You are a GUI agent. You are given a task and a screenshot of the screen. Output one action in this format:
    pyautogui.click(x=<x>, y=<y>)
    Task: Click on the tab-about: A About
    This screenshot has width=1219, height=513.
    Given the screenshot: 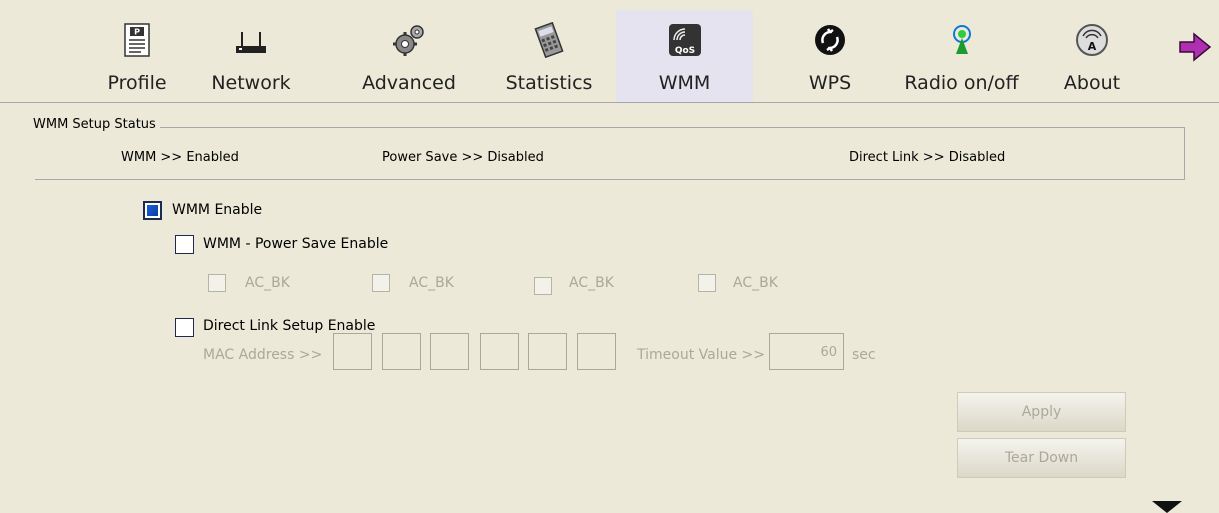 What is the action you would take?
    pyautogui.click(x=1092, y=56)
    